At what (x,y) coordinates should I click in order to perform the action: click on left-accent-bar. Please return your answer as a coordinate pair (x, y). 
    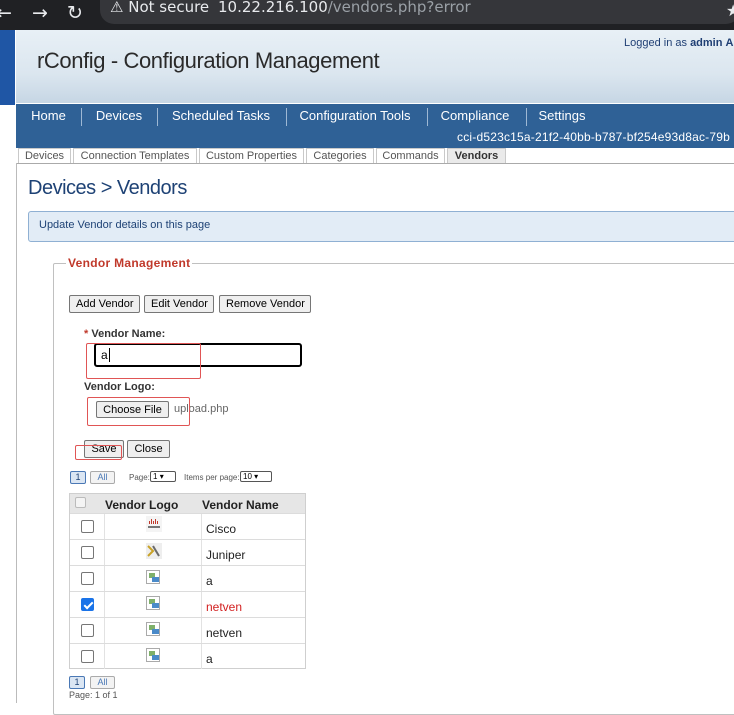
    Looking at the image, I should click on (7, 67).